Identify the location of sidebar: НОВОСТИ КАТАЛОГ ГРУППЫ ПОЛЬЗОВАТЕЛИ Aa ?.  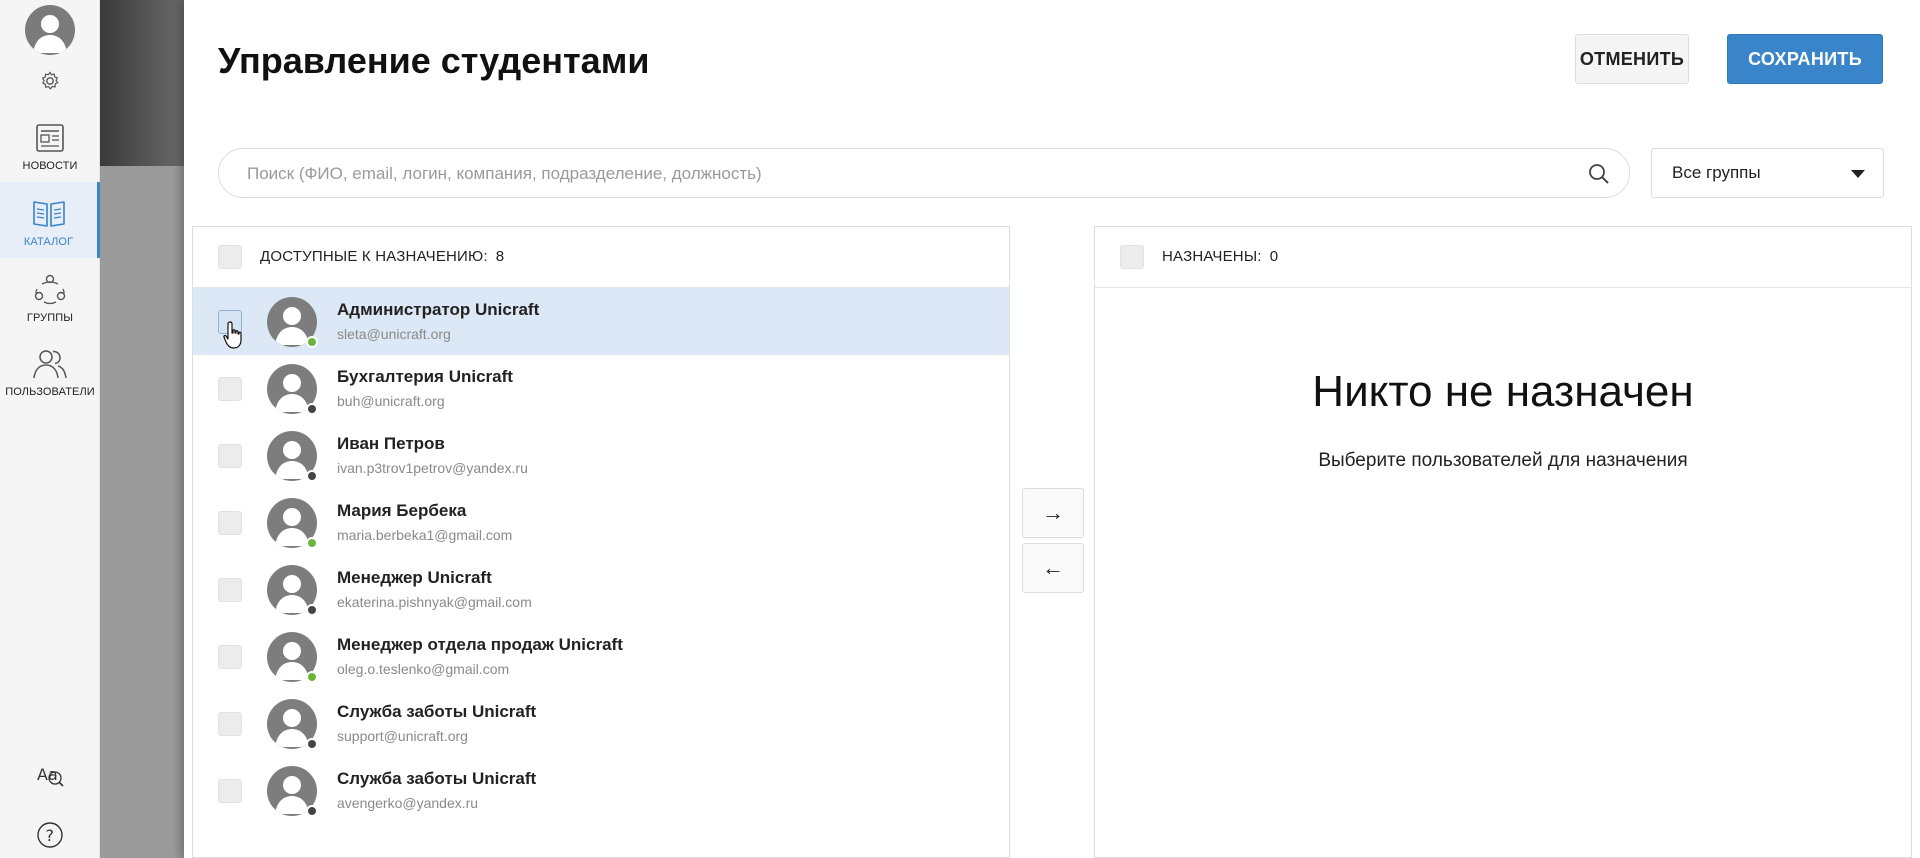
(50, 429).